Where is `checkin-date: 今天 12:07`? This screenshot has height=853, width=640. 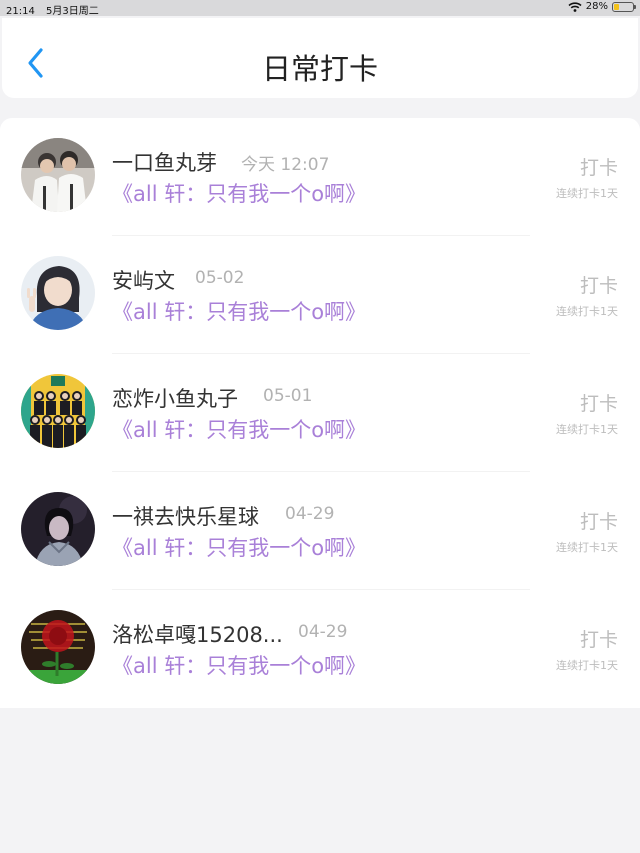
checkin-date: 今天 12:07 is located at coordinates (285, 165).